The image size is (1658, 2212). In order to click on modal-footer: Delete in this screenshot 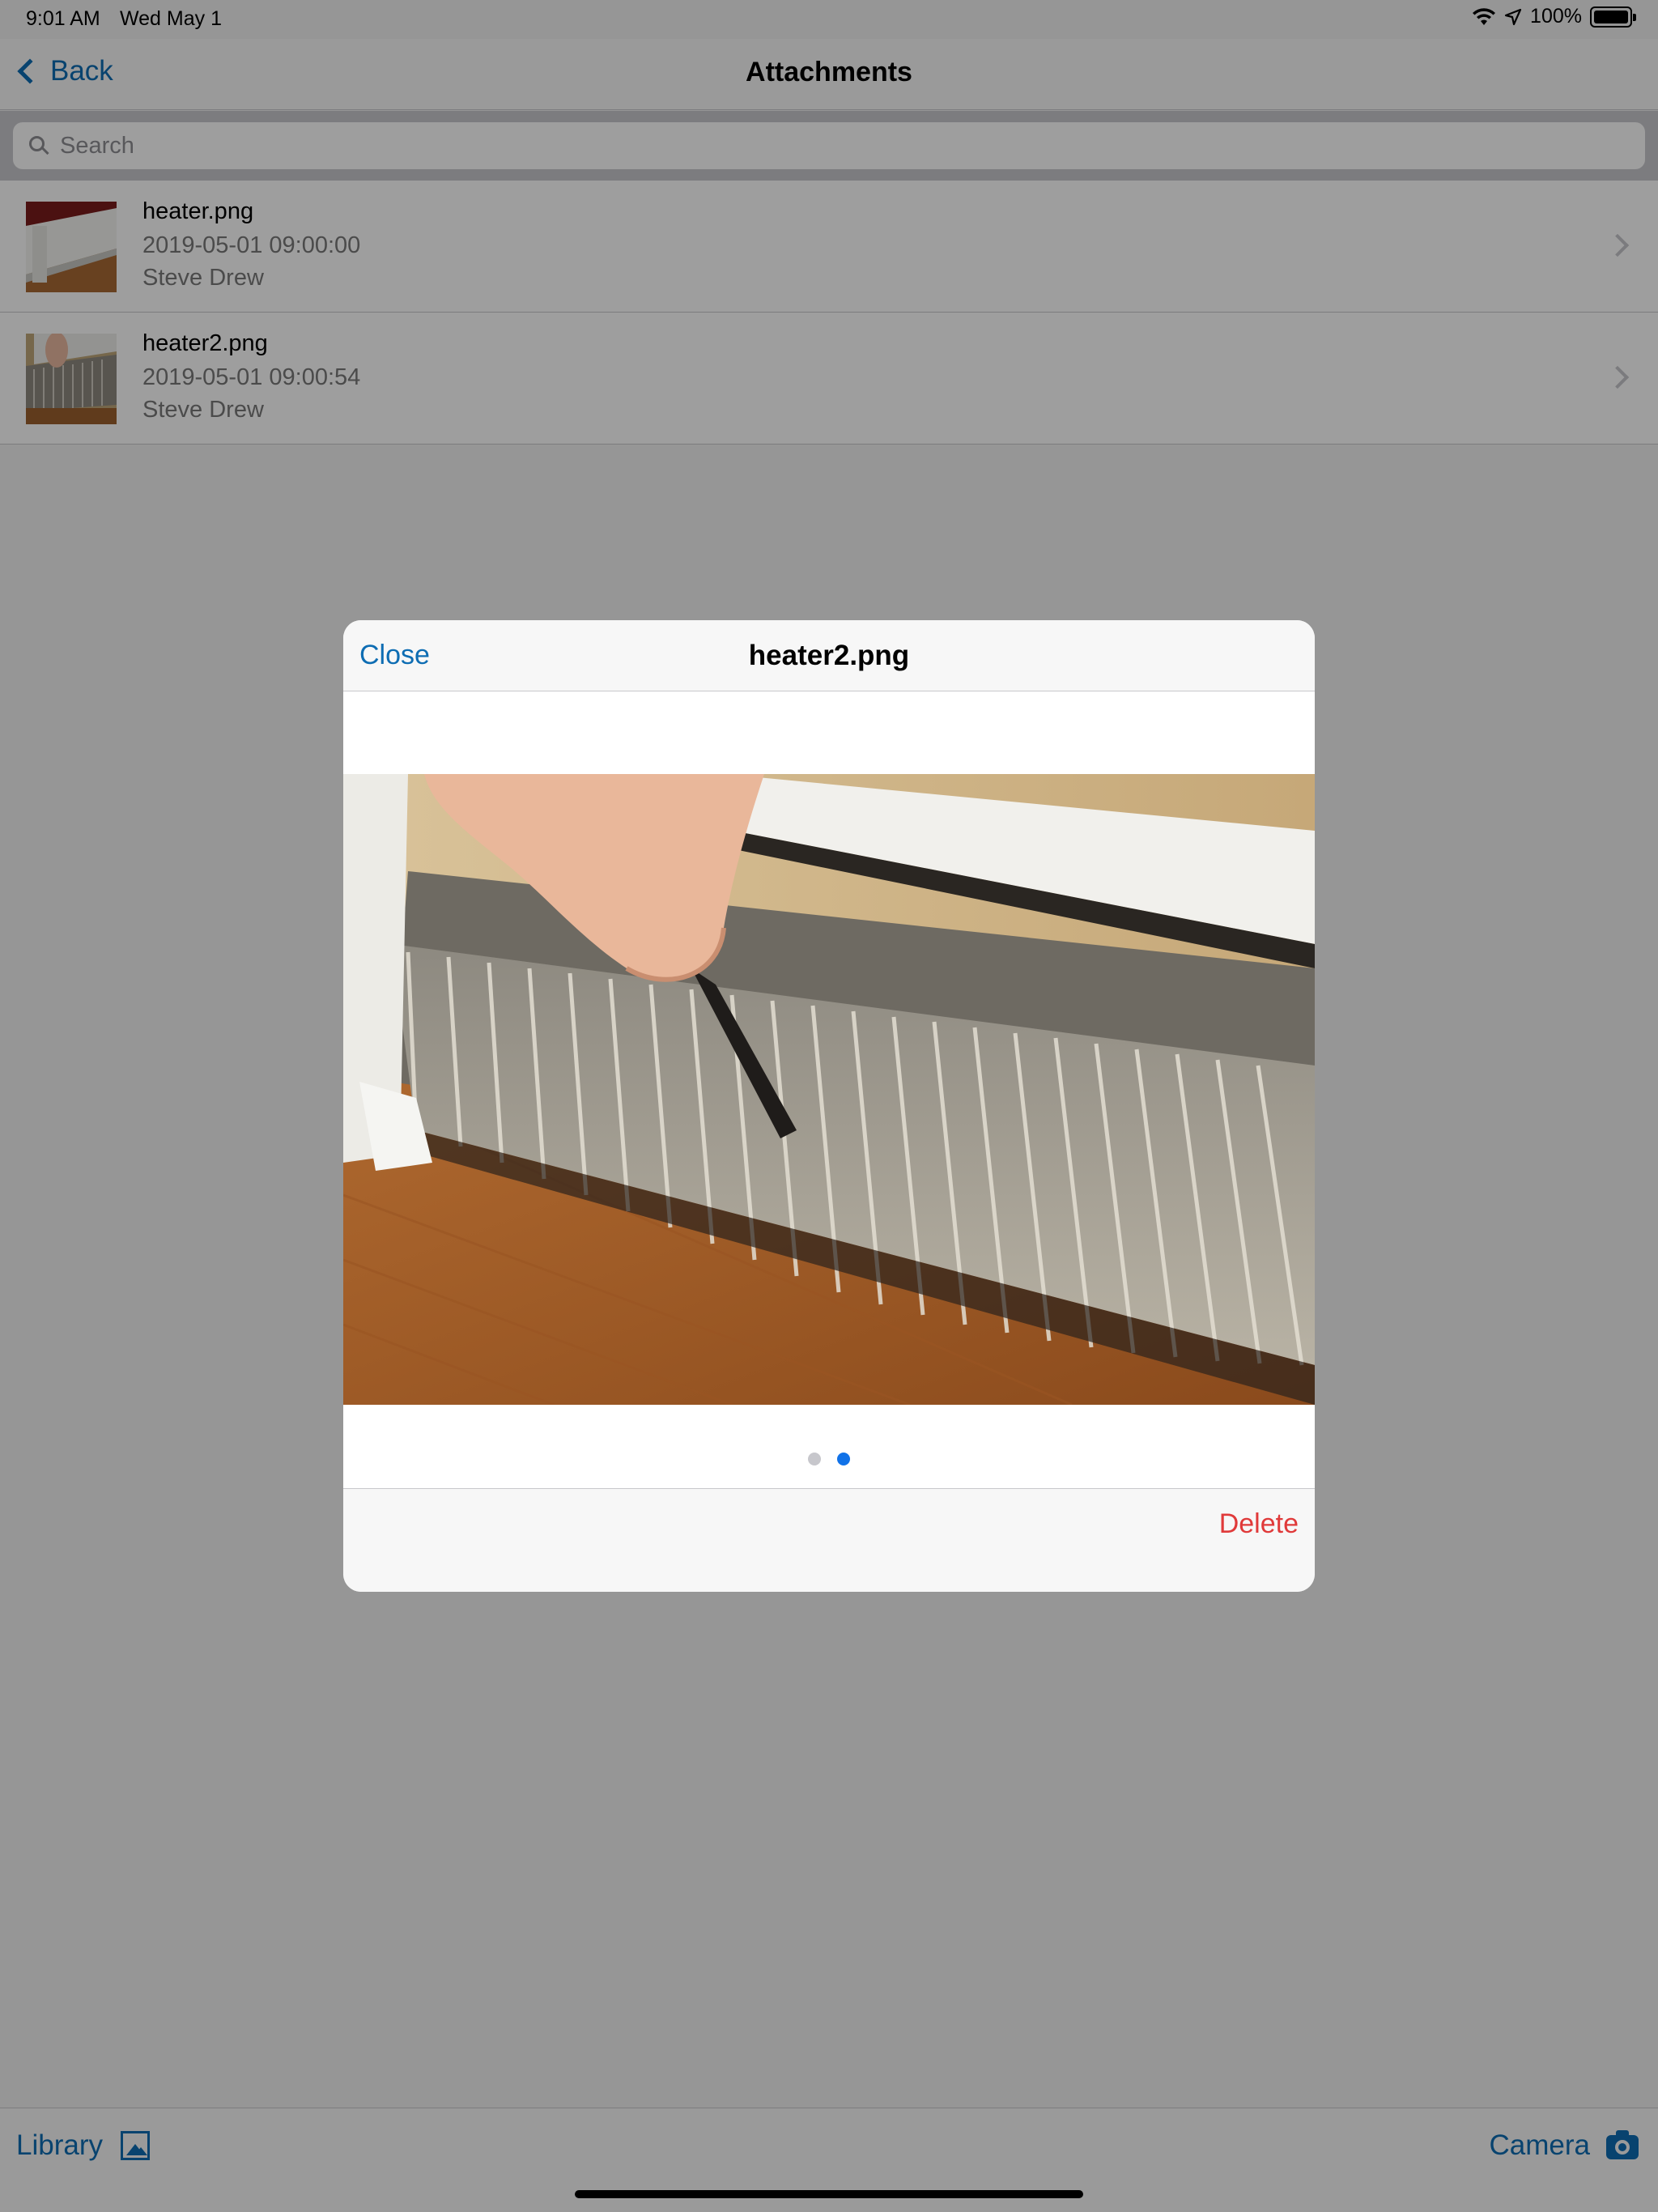, I will do `click(829, 1540)`.